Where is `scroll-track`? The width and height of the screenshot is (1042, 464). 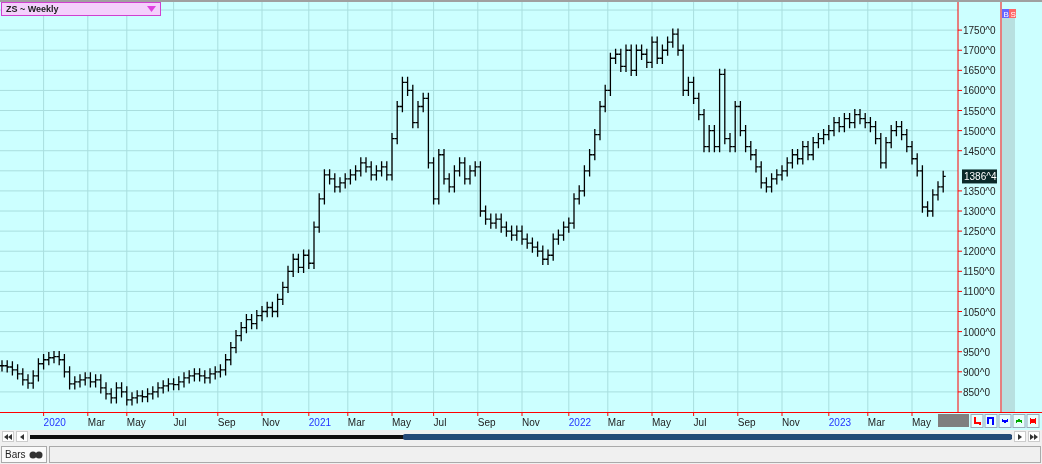 scroll-track is located at coordinates (521, 436).